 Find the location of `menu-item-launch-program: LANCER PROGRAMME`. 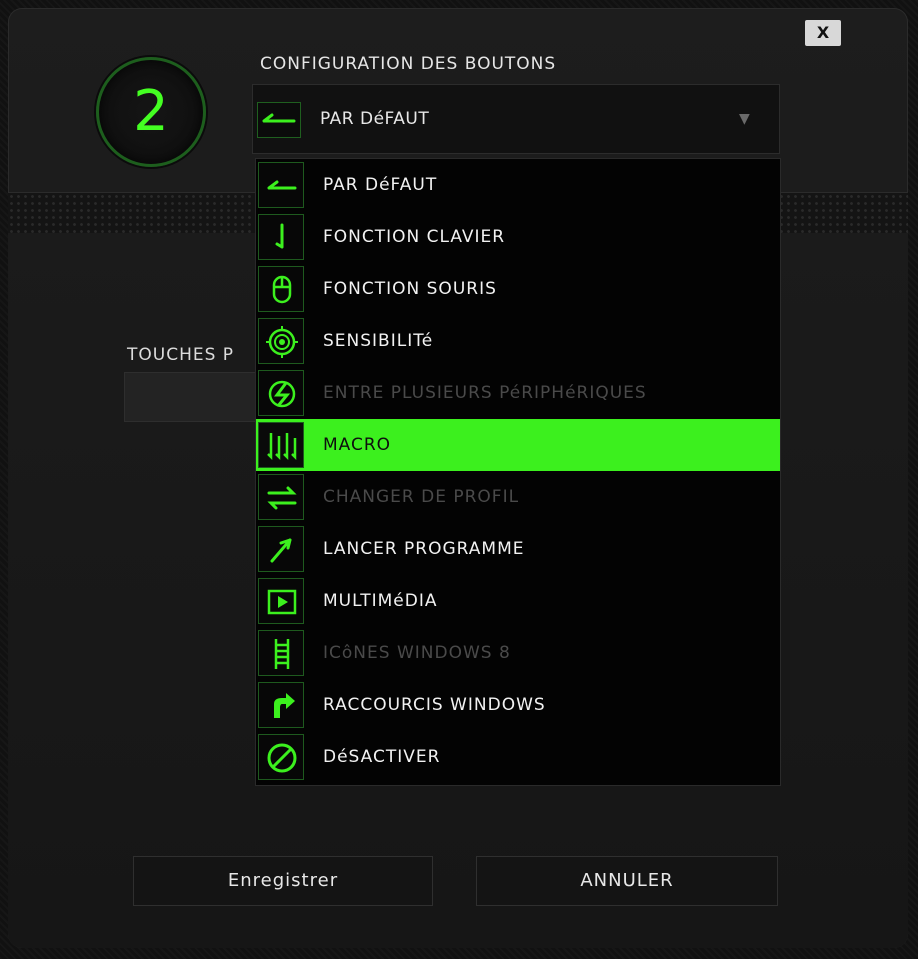

menu-item-launch-program: LANCER PROGRAMME is located at coordinates (518, 549).